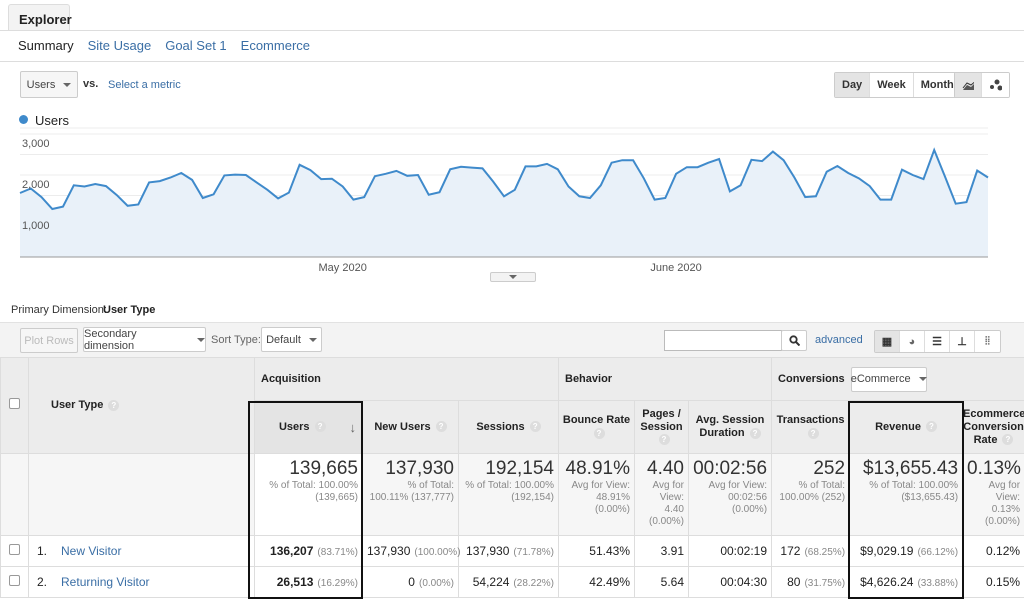 This screenshot has height=600, width=1024. Describe the element at coordinates (411, 582) in the screenshot. I see `cell-value: 0` at that location.